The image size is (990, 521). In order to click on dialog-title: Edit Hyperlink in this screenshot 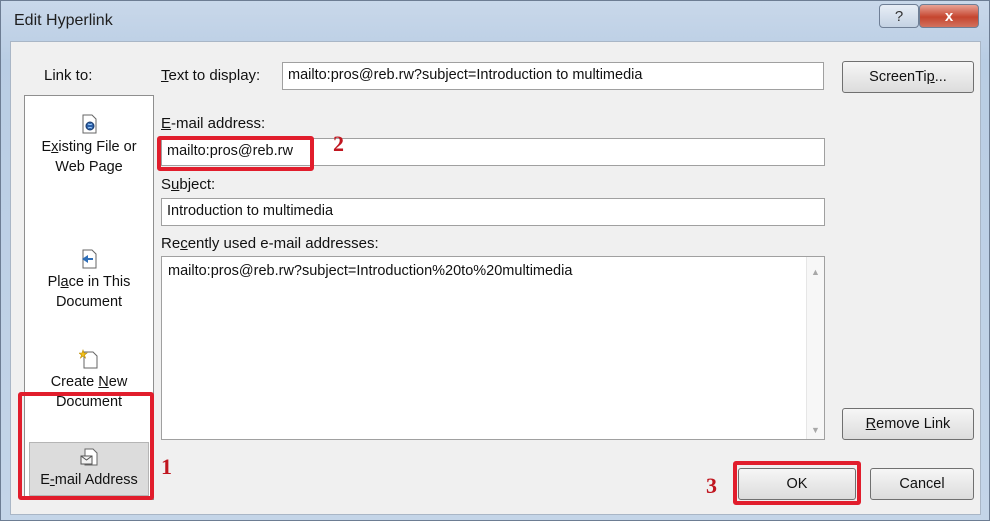, I will do `click(63, 20)`.